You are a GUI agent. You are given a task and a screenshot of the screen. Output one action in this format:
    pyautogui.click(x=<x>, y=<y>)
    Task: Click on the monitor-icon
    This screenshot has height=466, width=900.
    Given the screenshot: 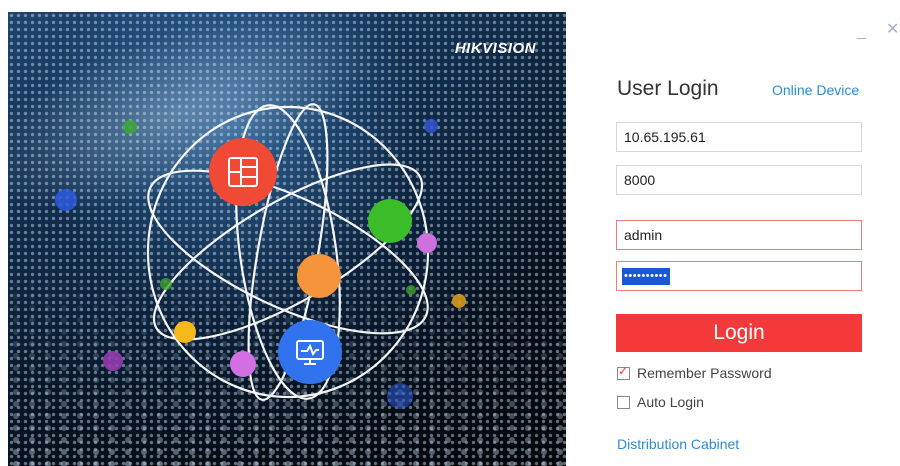 What is the action you would take?
    pyautogui.click(x=310, y=352)
    